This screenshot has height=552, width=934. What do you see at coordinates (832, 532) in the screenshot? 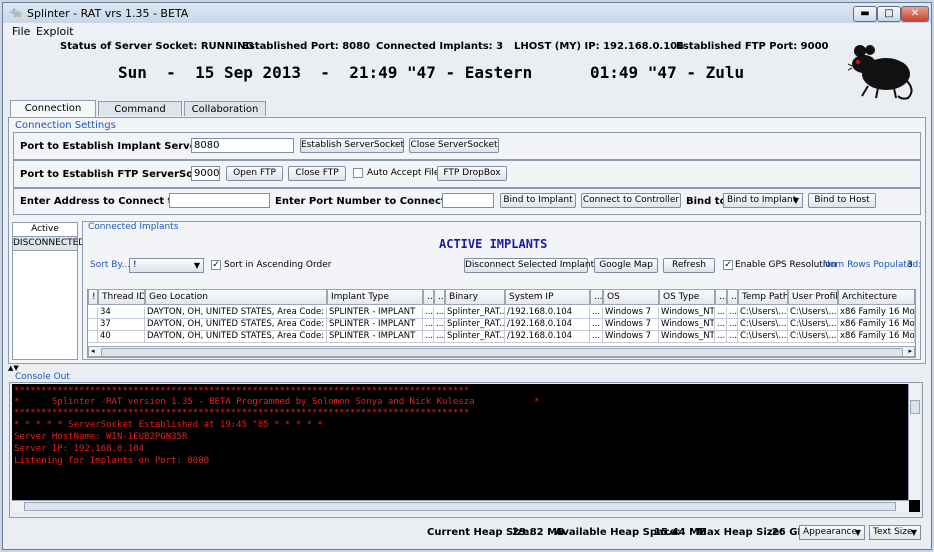
I see `appearance-select: Appearance ▼` at bounding box center [832, 532].